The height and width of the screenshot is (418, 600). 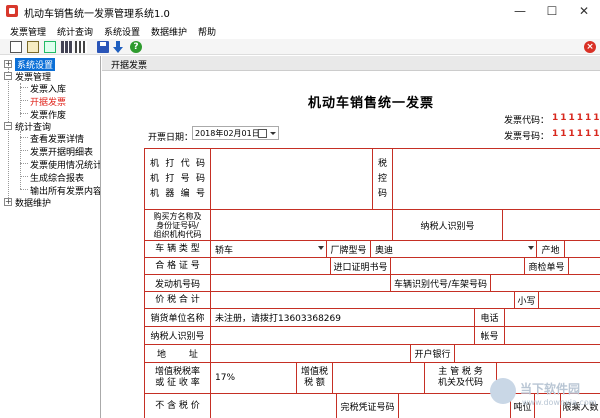 What do you see at coordinates (61, 151) in the screenshot?
I see `tree-item-issue-detail-report: 发票开据明细表` at bounding box center [61, 151].